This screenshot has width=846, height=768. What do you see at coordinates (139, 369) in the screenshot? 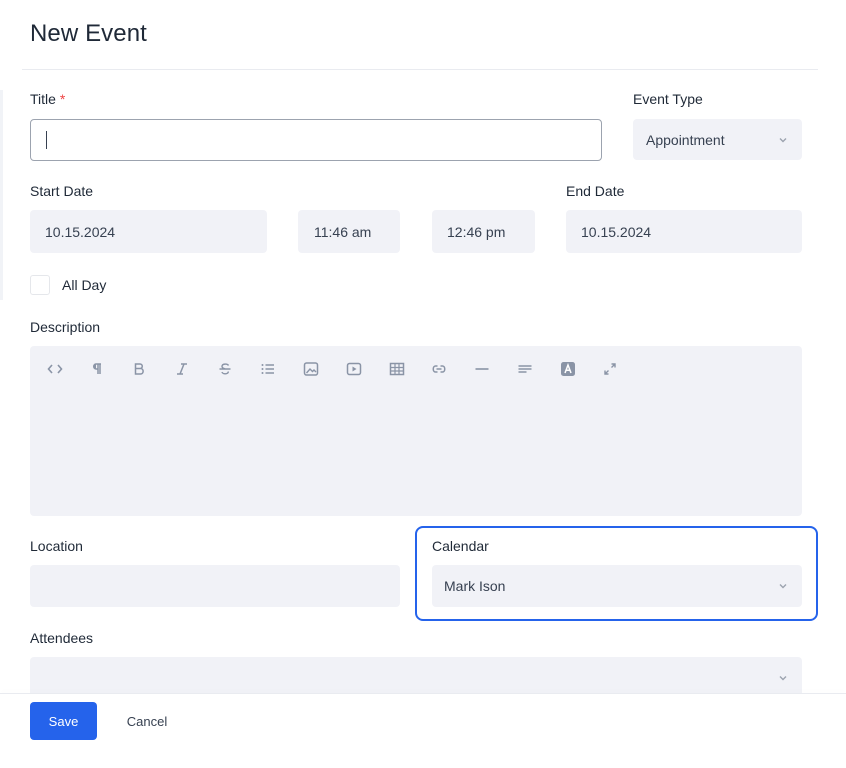
I see `bold-icon` at bounding box center [139, 369].